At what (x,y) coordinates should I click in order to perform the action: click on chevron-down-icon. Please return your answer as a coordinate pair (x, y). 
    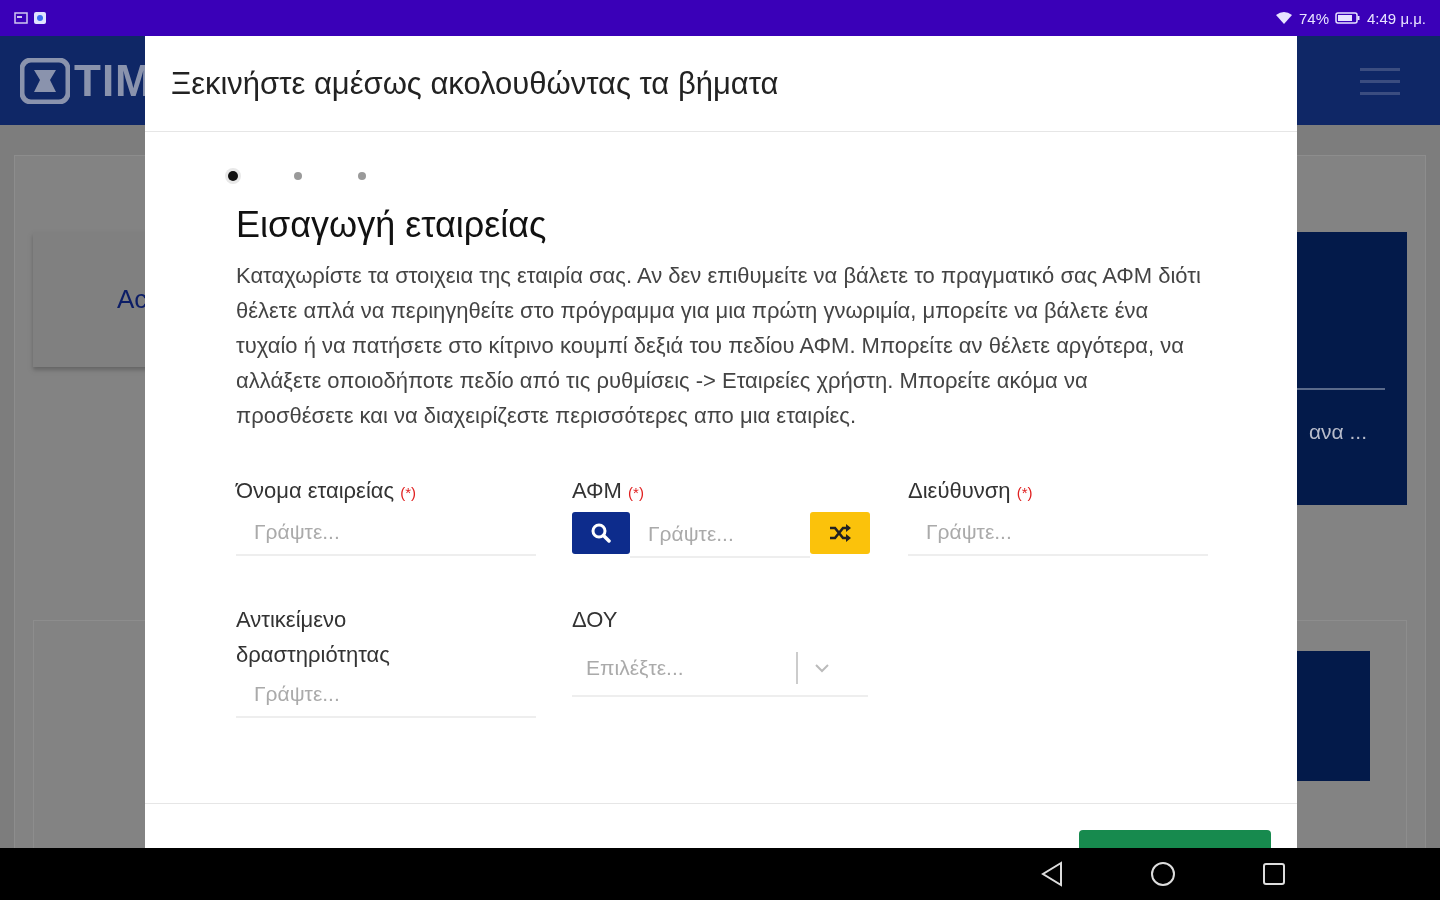
    Looking at the image, I should click on (822, 668).